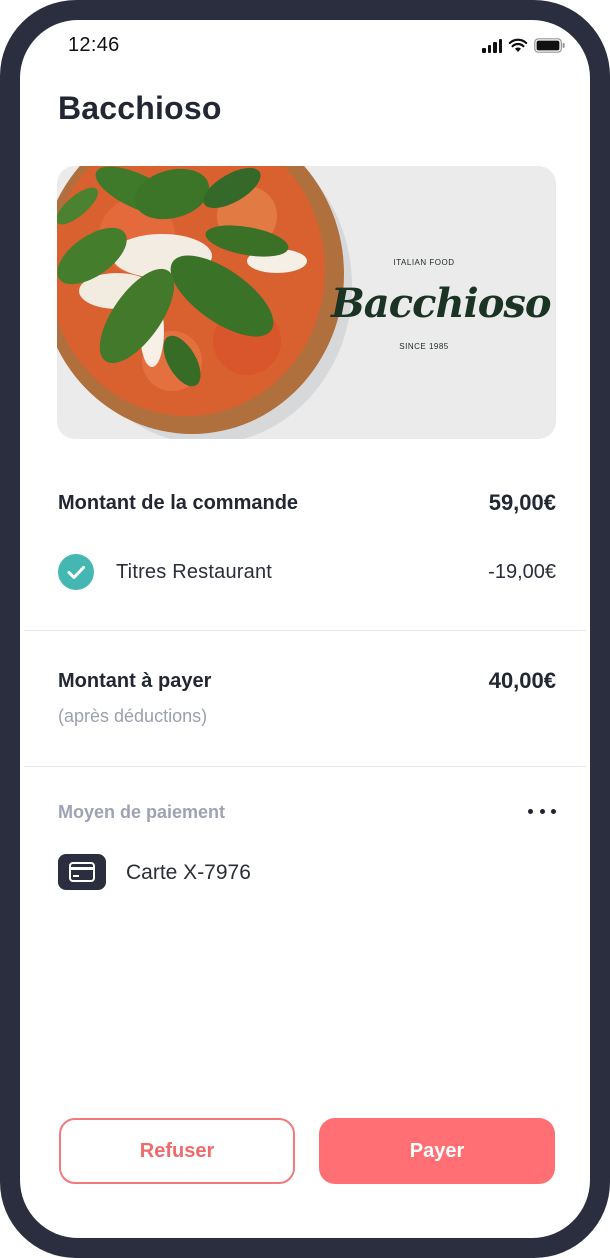 This screenshot has height=1258, width=610. Describe the element at coordinates (518, 45) in the screenshot. I see `wifi-icon` at that location.